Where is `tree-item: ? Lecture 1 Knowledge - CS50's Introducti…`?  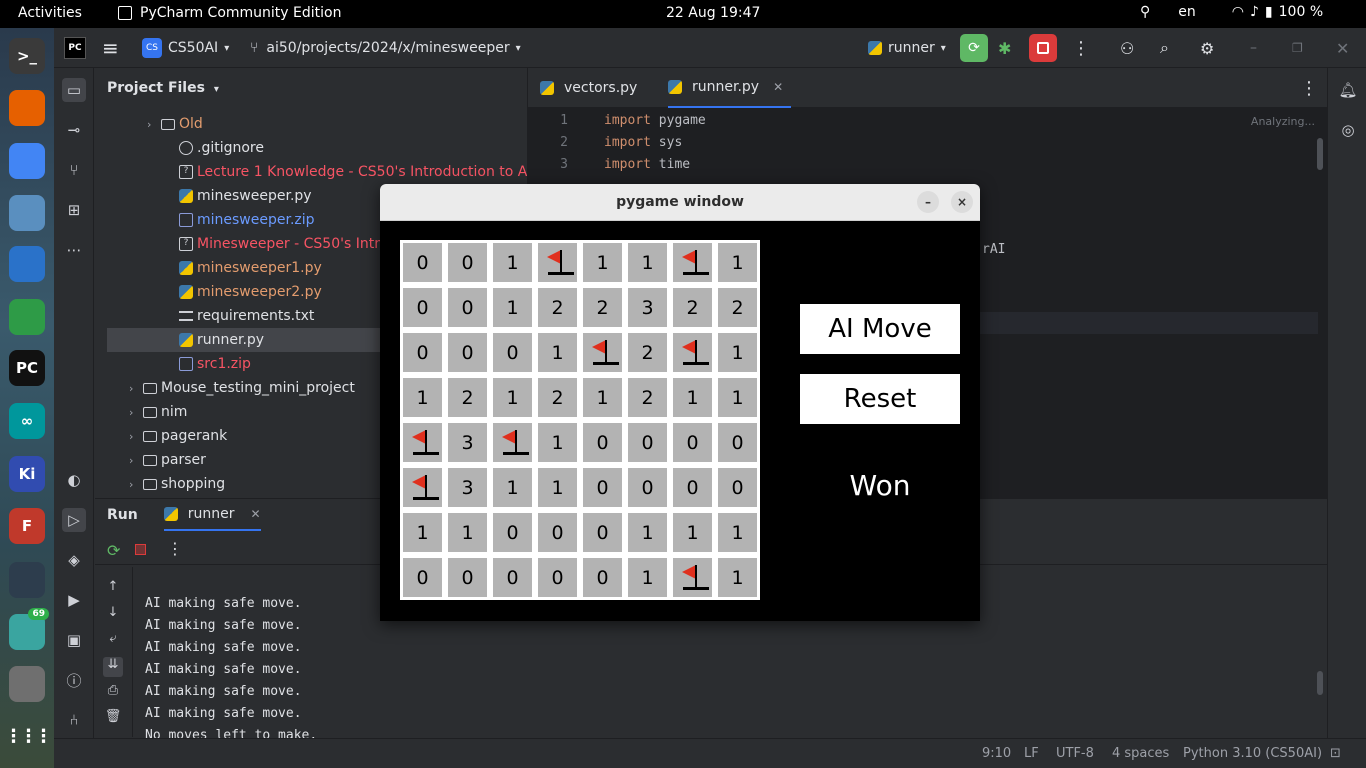
tree-item: ? Lecture 1 Knowledge - CS50's Introducti… is located at coordinates (317, 172).